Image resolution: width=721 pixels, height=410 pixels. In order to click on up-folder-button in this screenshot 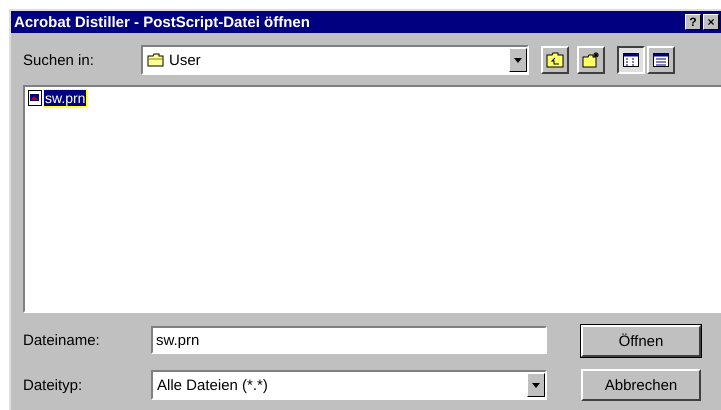, I will do `click(555, 60)`.